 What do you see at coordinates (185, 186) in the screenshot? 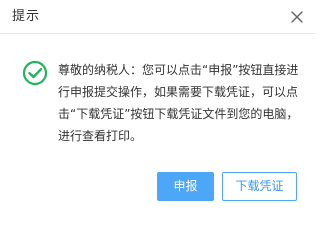
I see `declare-button: 申报` at bounding box center [185, 186].